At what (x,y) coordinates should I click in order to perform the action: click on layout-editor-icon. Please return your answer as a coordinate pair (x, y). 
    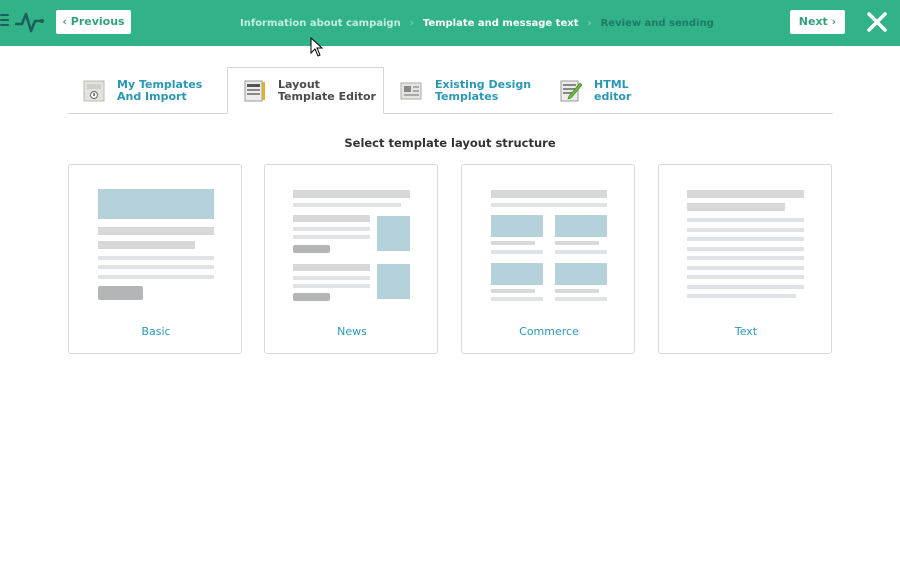
    Looking at the image, I should click on (254, 90).